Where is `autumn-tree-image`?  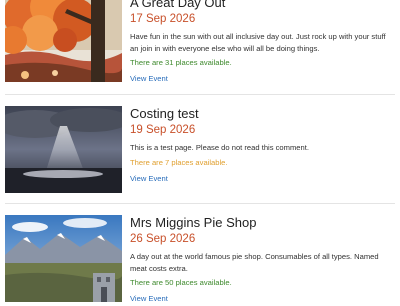 autumn-tree-image is located at coordinates (63, 41).